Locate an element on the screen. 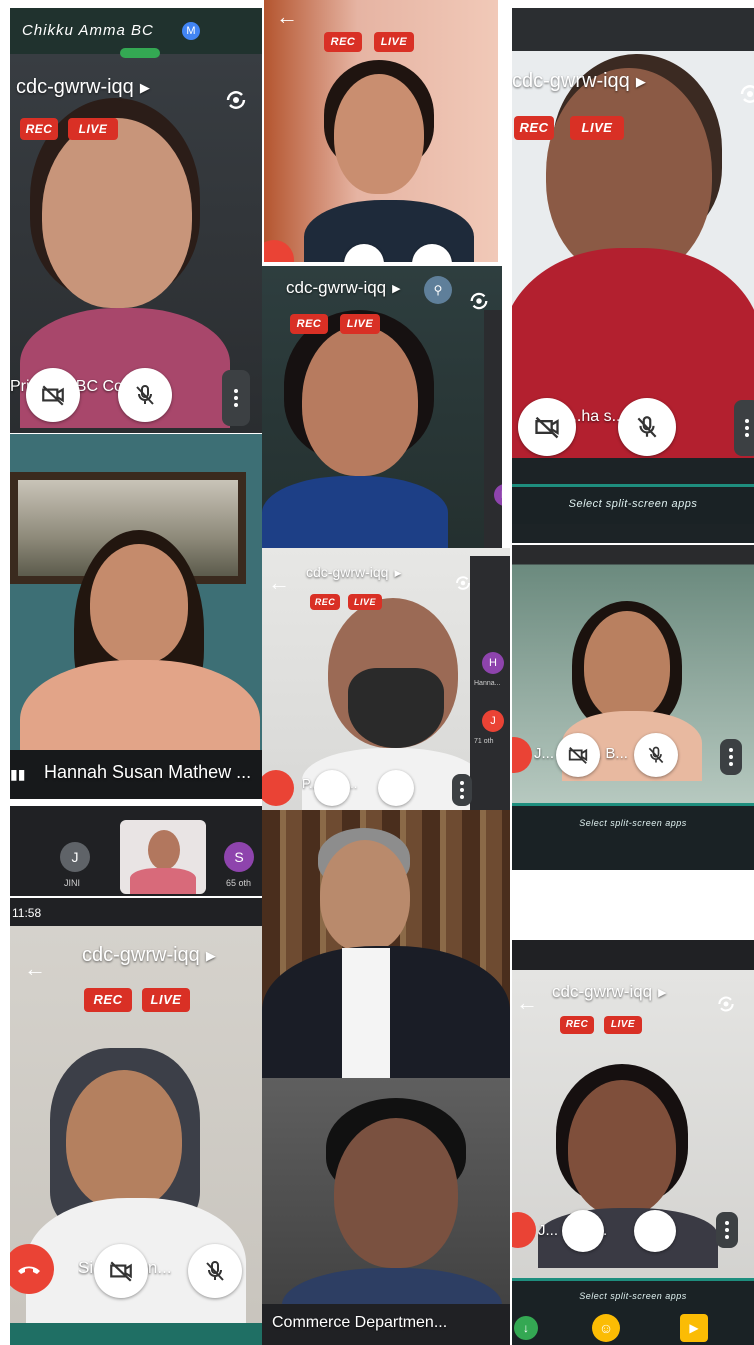 This screenshot has height=1345, width=754. call-end-icon is located at coordinates (29, 1270).